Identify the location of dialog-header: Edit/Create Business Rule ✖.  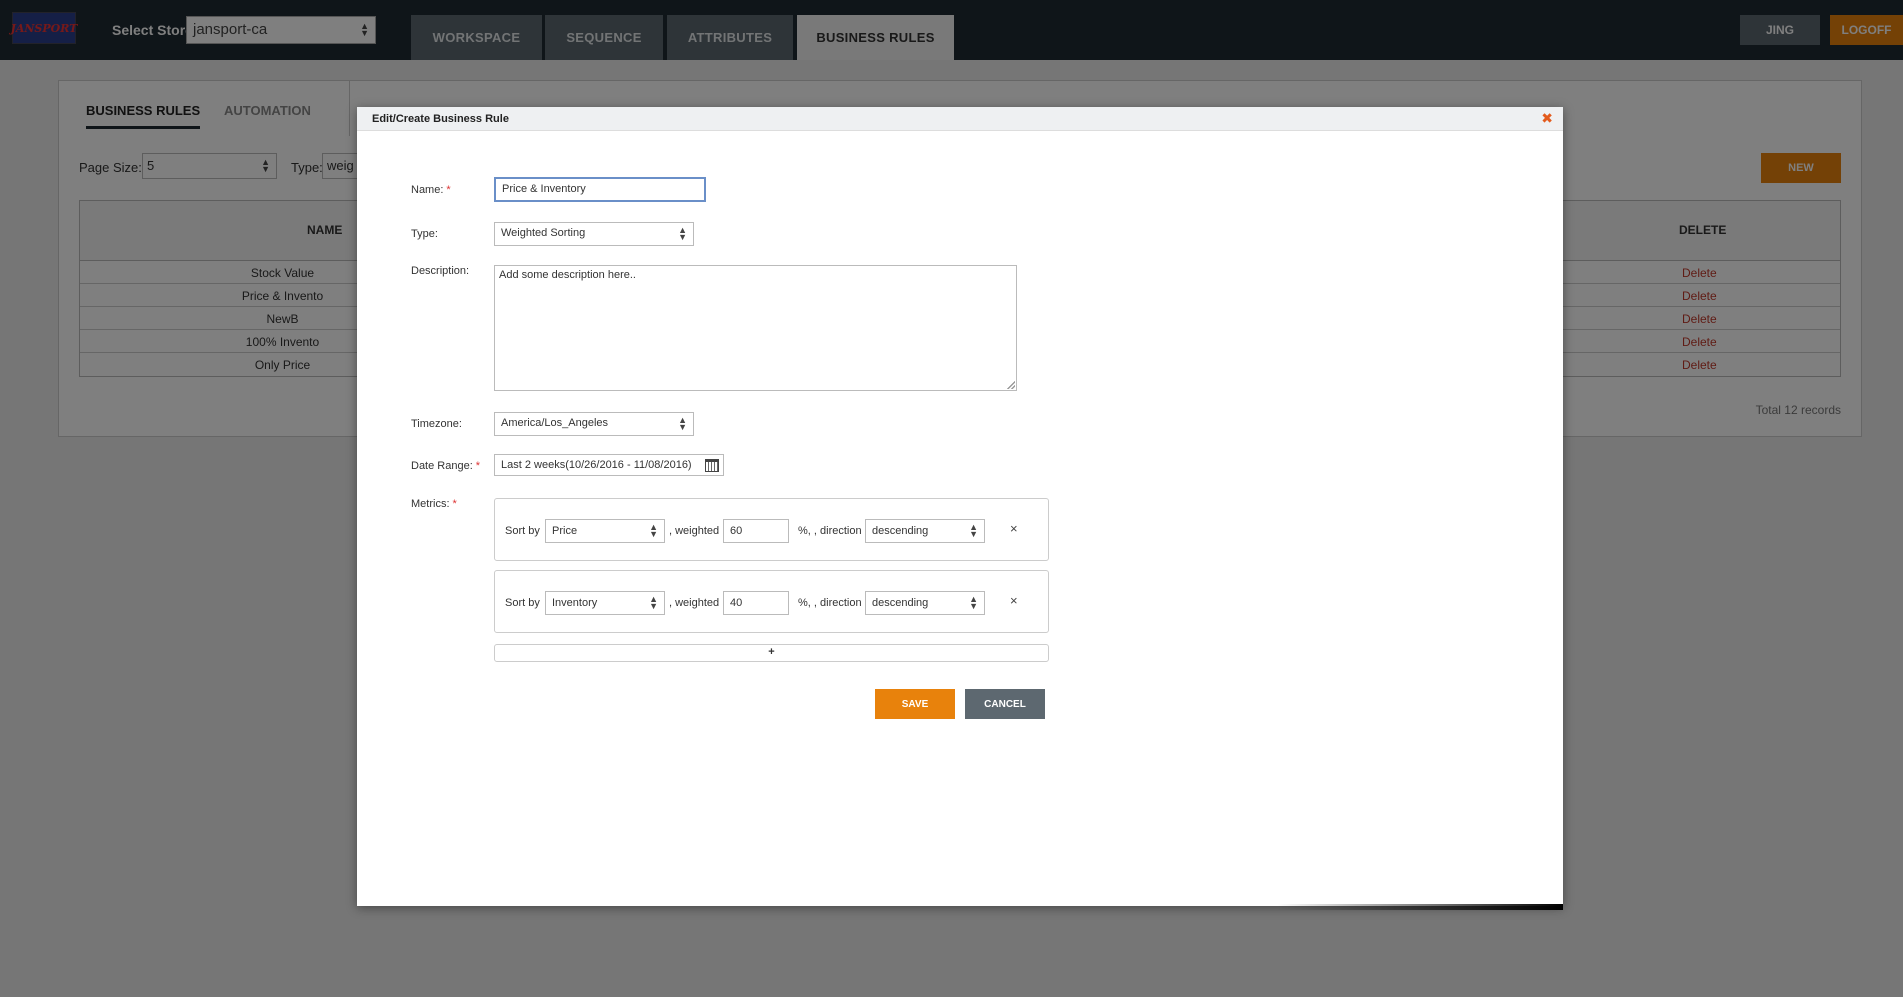
(960, 119).